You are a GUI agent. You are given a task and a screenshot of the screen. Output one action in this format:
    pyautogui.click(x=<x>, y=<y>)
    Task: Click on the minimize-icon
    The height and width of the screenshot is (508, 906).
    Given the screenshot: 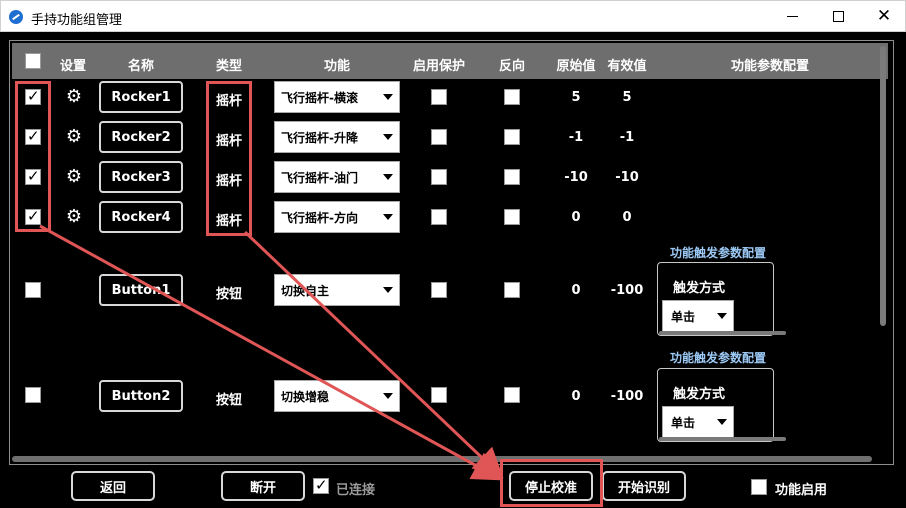 What is the action you would take?
    pyautogui.click(x=792, y=16)
    